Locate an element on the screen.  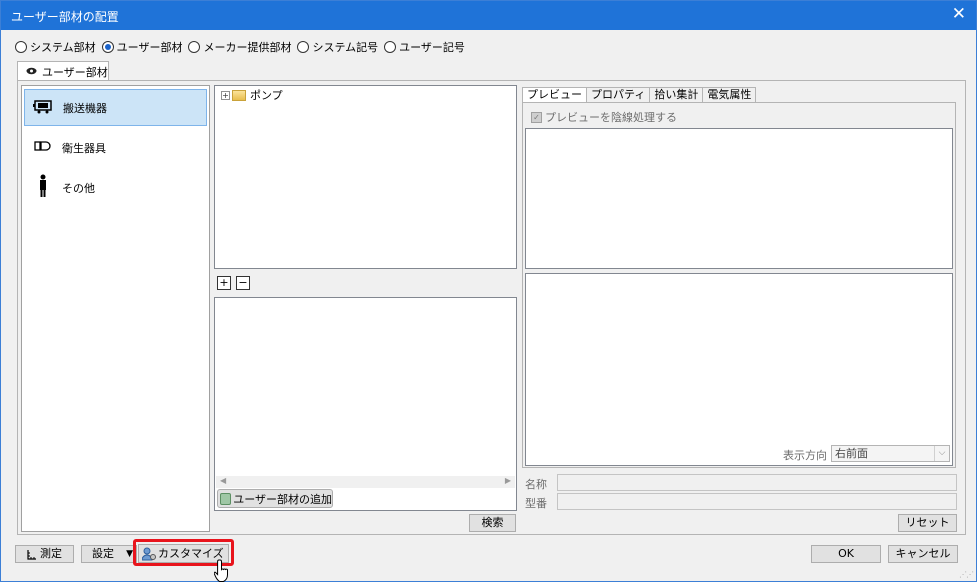
add-user-part-button: ユーザー部材の追加 is located at coordinates (275, 498).